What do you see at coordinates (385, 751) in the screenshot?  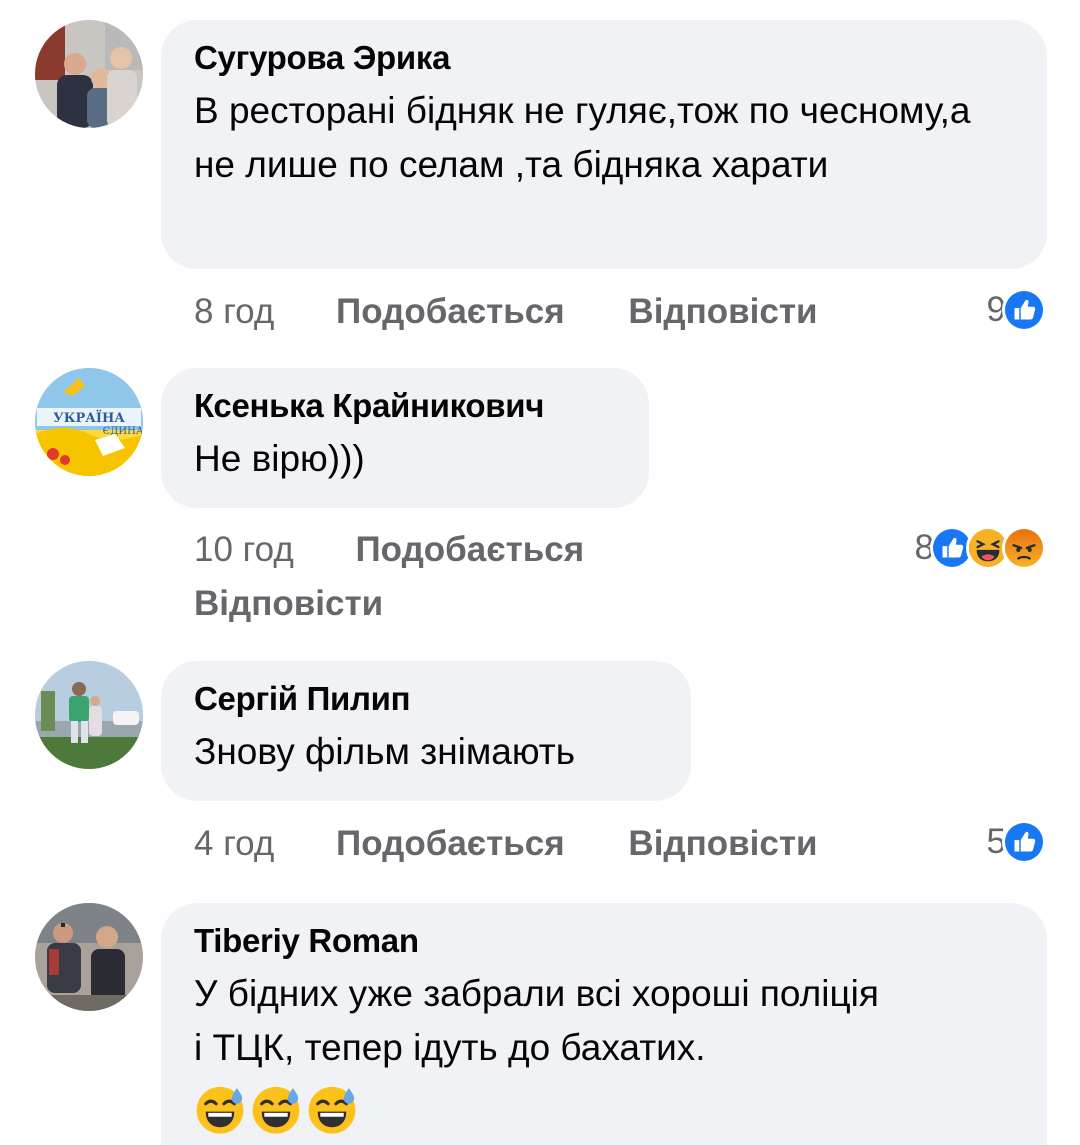 I see `comment-text: Знову фільм знімають` at bounding box center [385, 751].